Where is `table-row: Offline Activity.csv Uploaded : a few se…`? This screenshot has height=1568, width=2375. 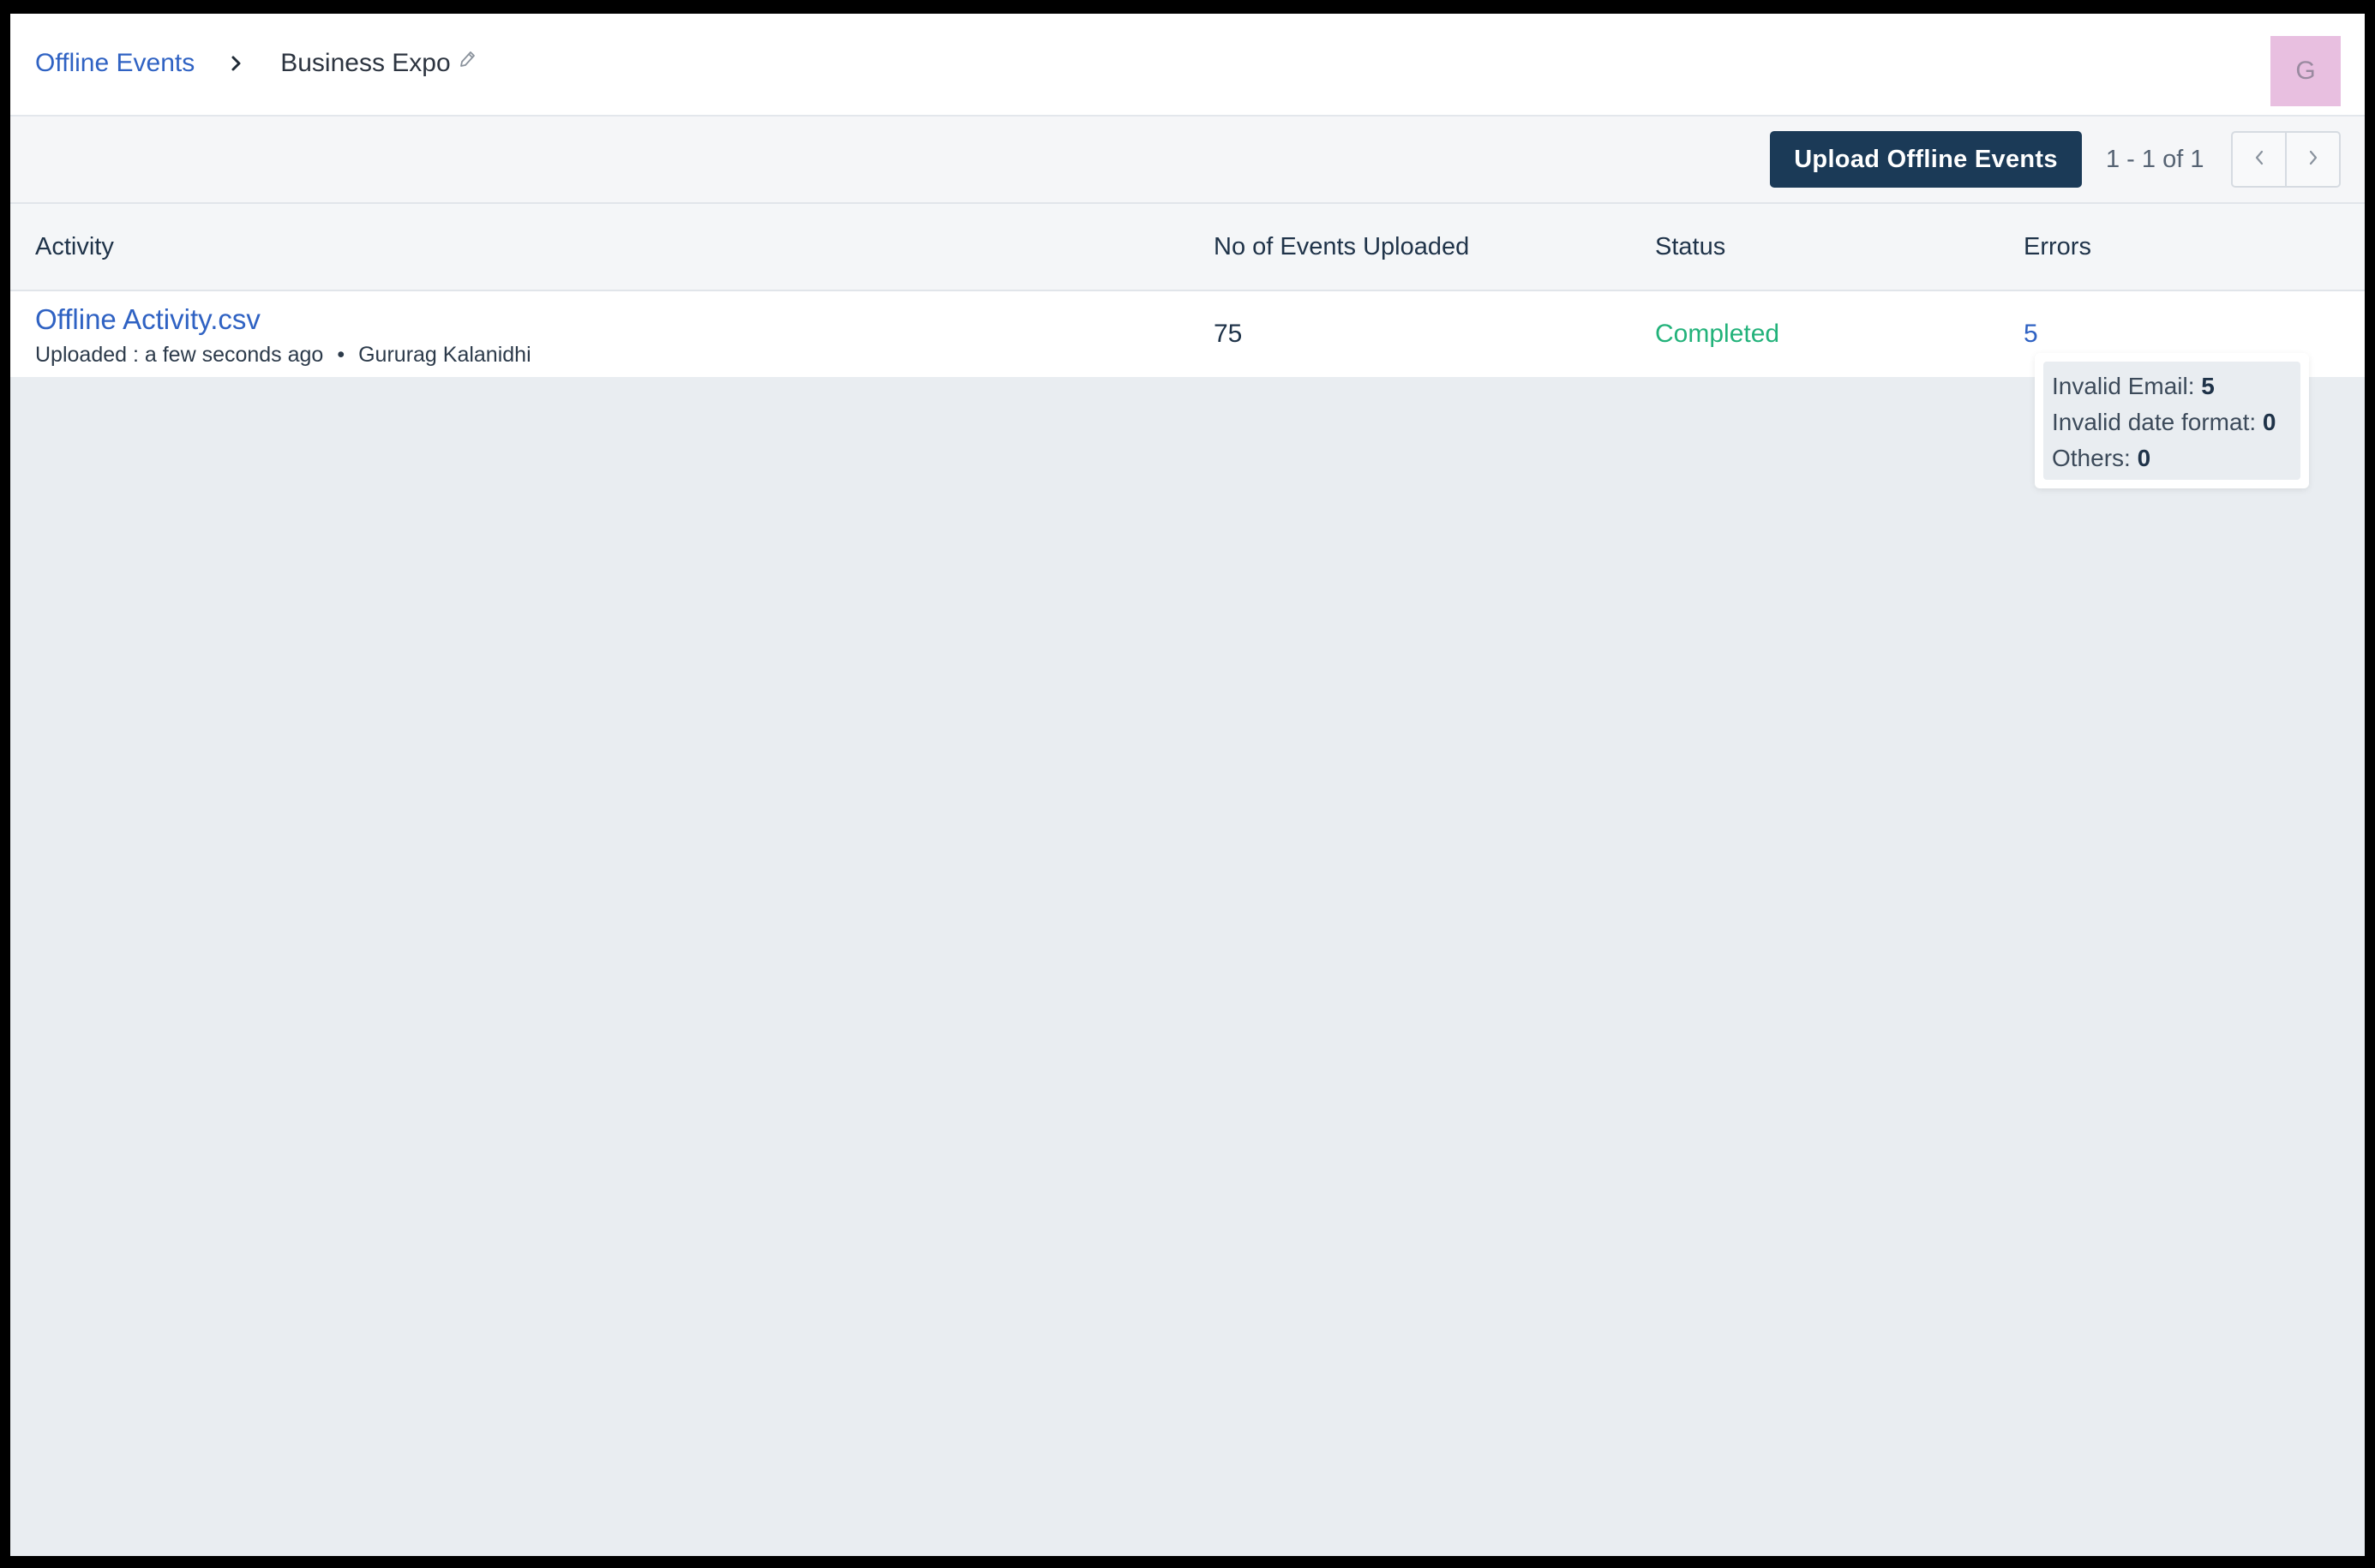 table-row: Offline Activity.csv Uploaded : a few se… is located at coordinates (1187, 334).